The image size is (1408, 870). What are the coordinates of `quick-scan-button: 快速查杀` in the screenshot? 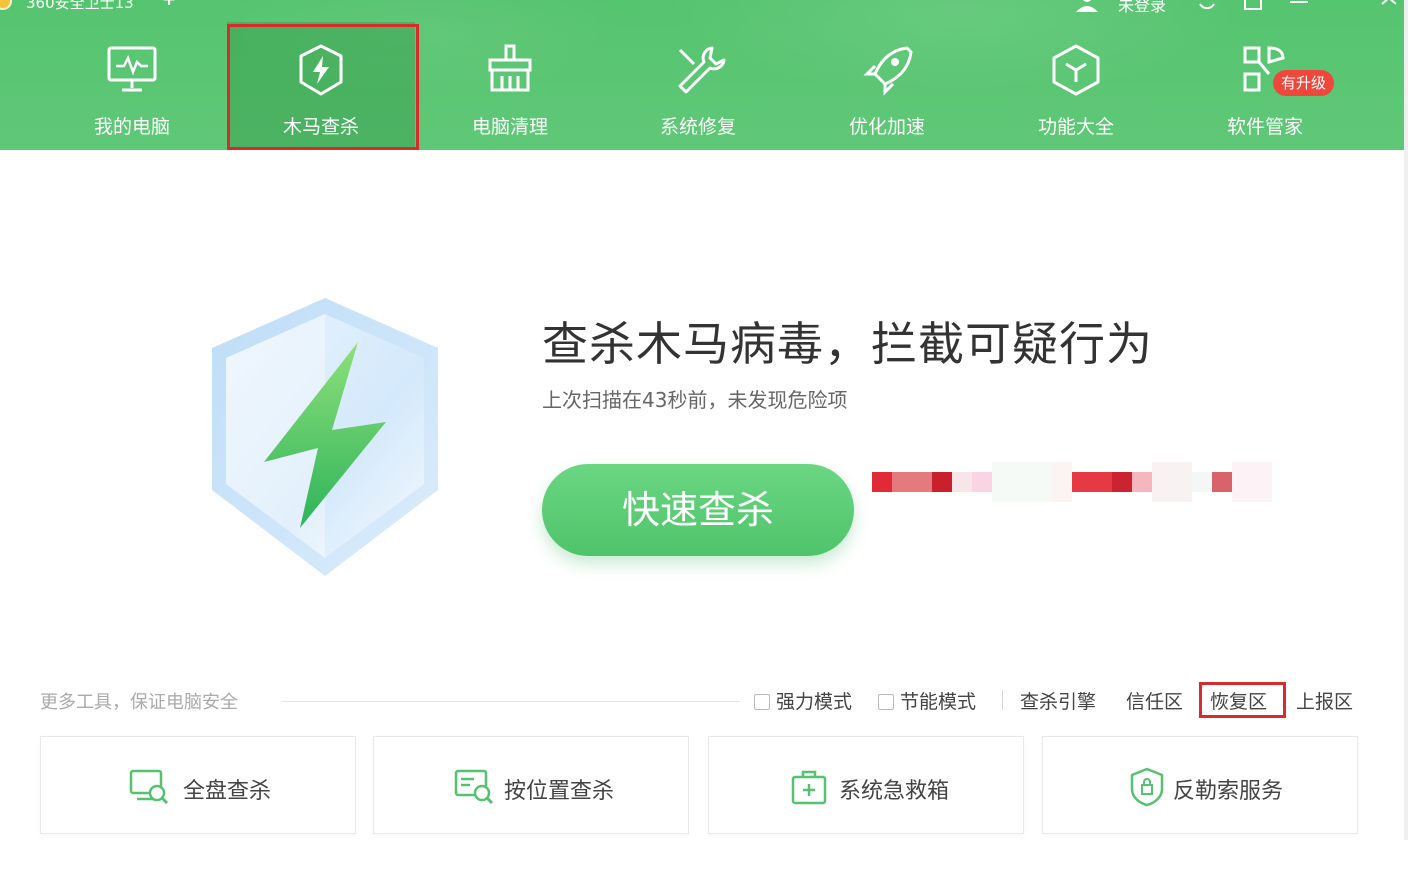 It's located at (698, 510).